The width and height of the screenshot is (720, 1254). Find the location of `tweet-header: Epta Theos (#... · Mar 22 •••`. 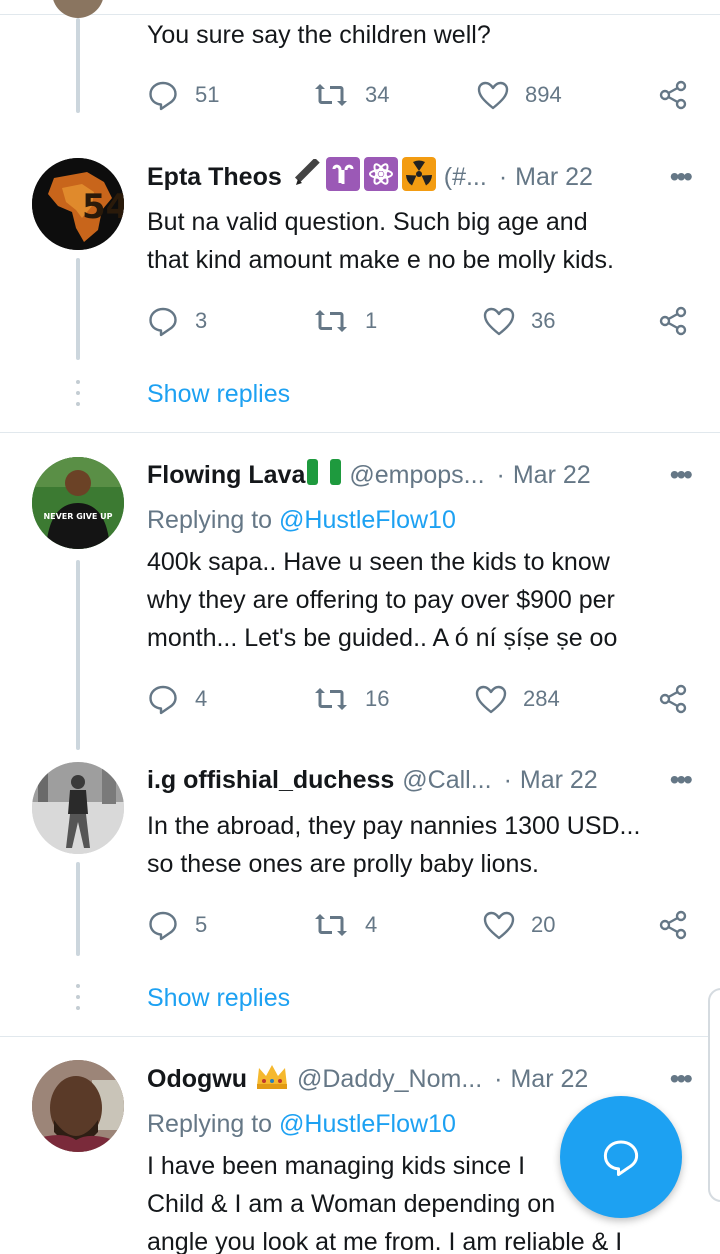

tweet-header: Epta Theos (#... · Mar 22 ••• is located at coordinates (420, 177).